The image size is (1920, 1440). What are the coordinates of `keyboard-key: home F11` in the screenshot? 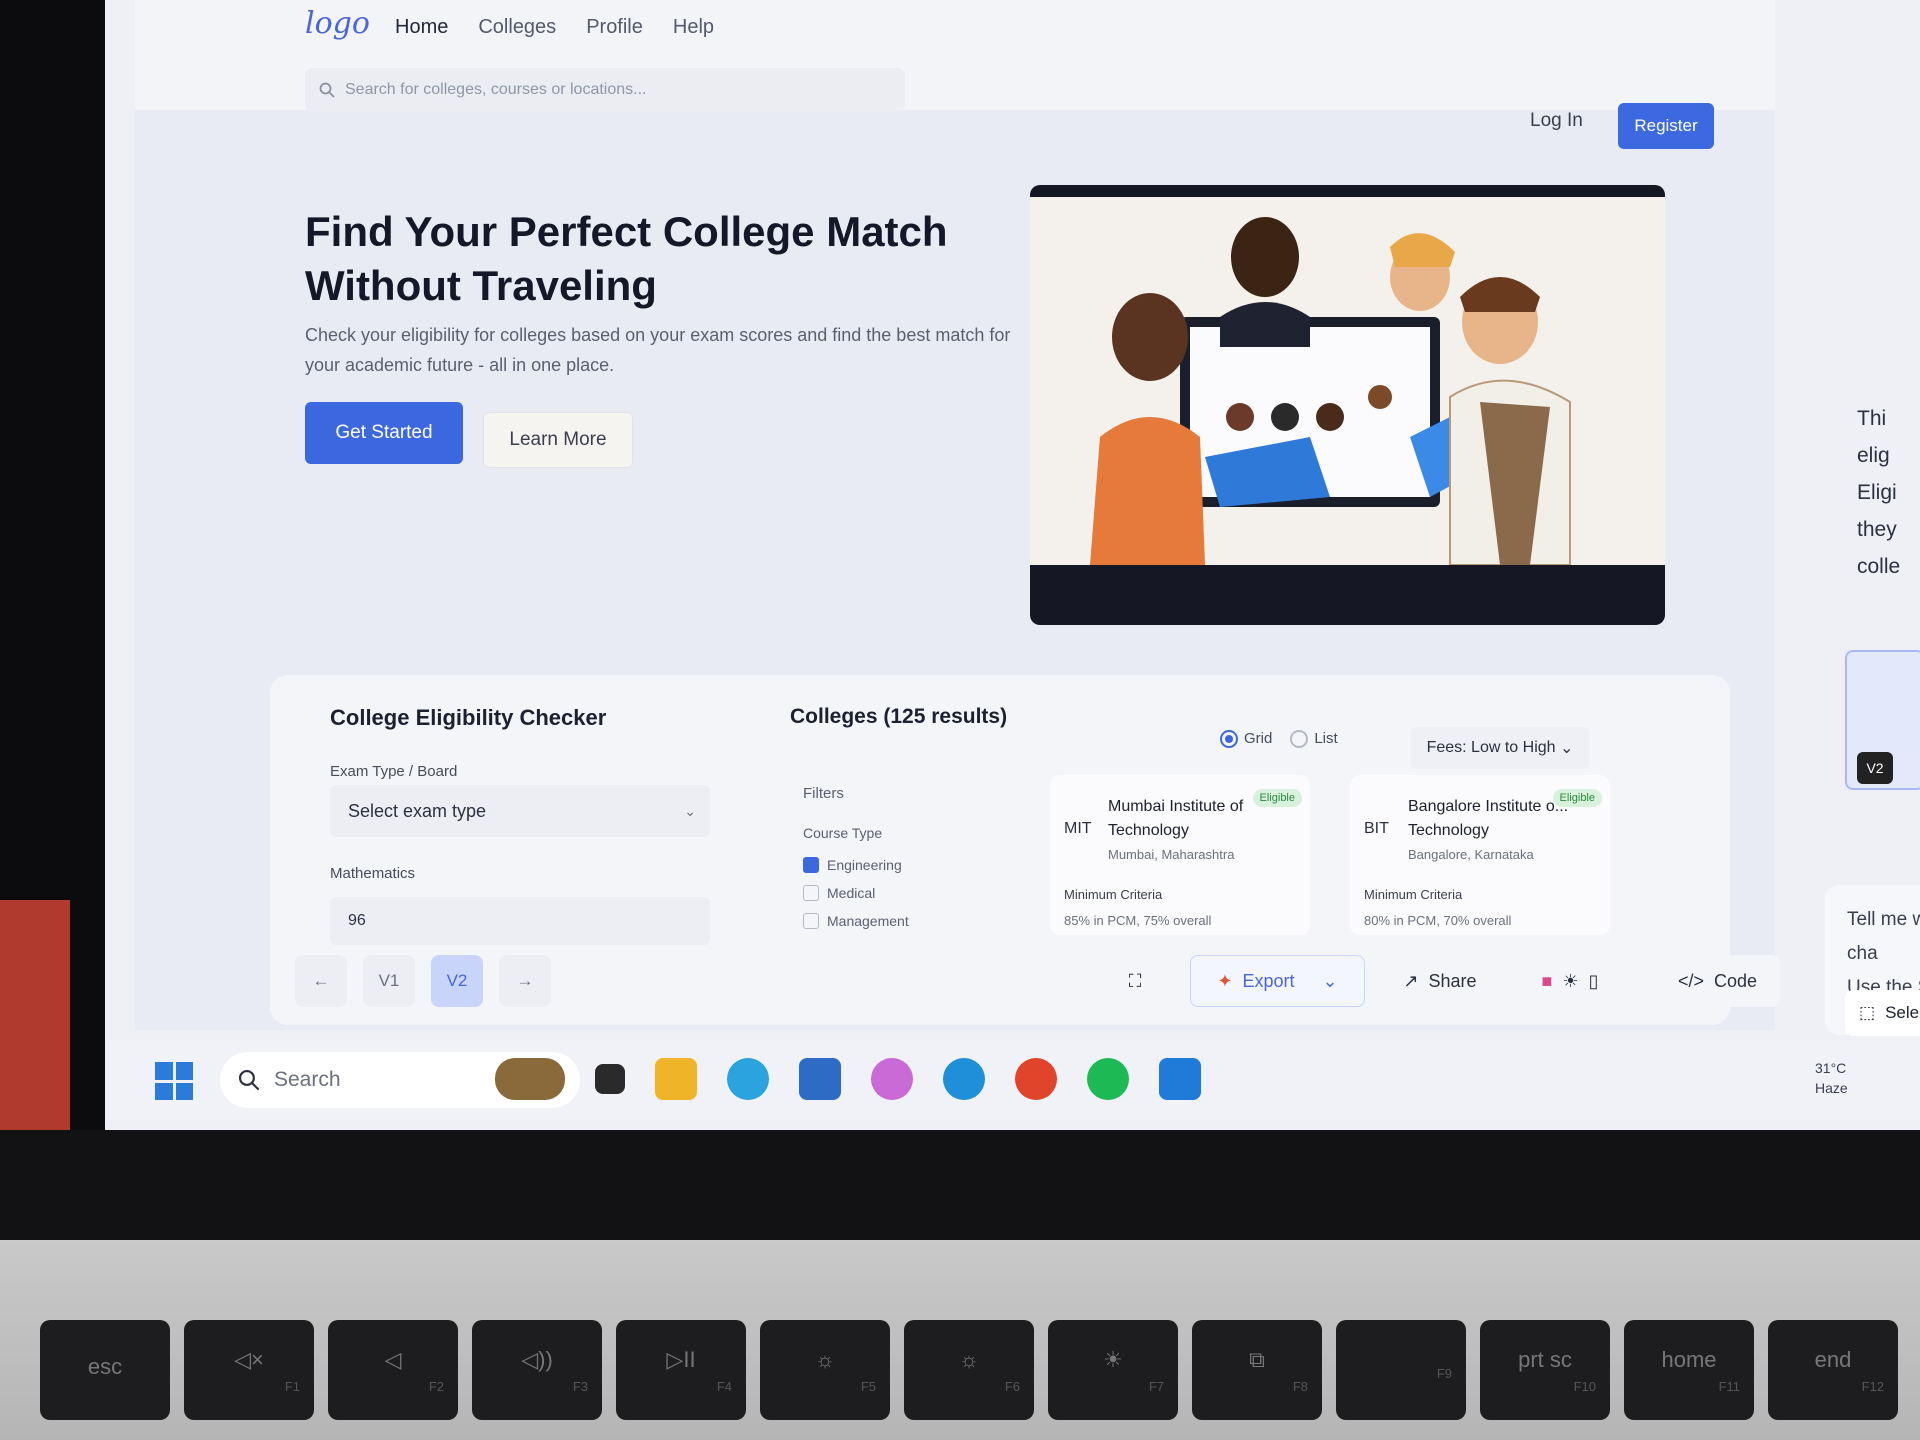 It's located at (1689, 1370).